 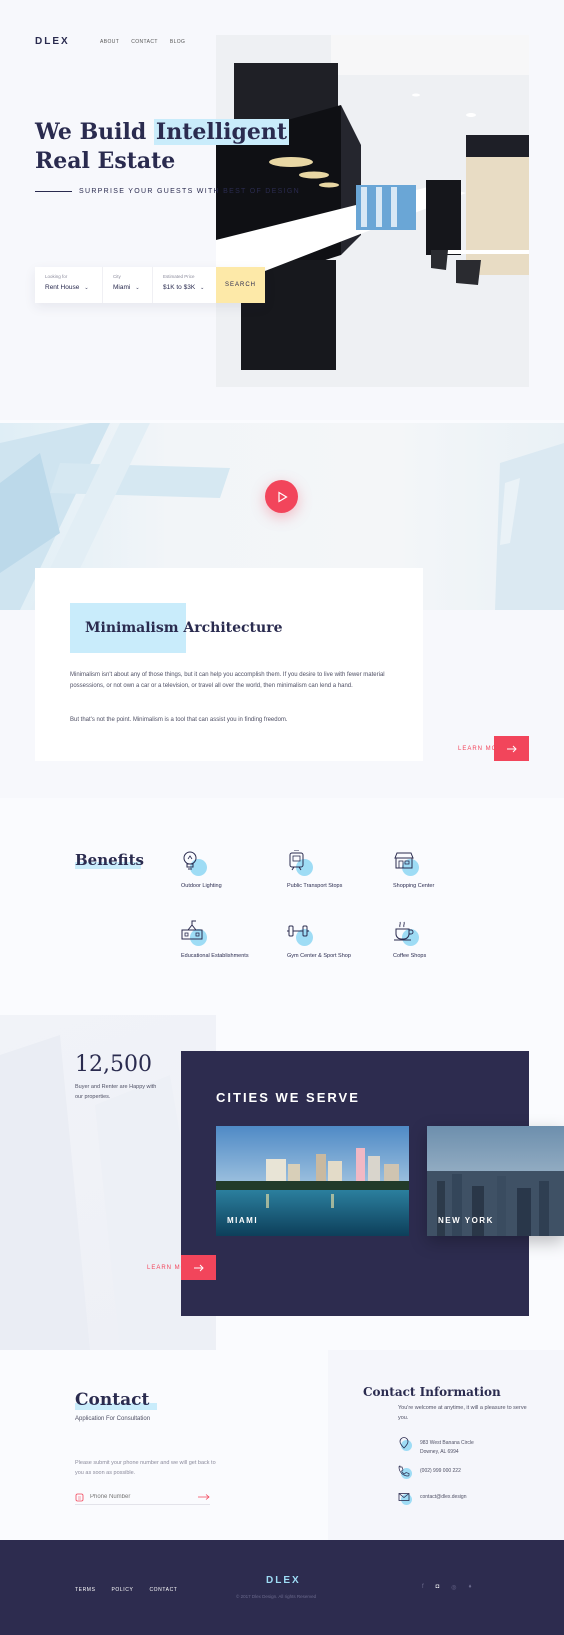 I want to click on benefit-gym-center: Gym Center & Sport Shop, so click(x=342, y=939).